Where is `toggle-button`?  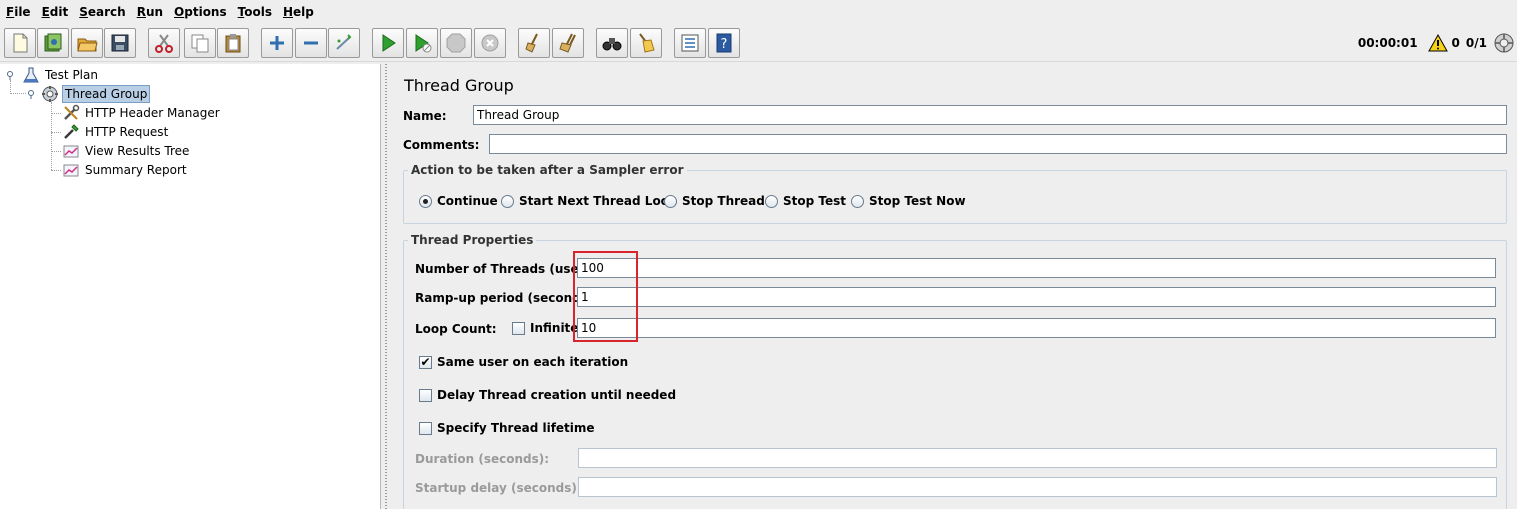 toggle-button is located at coordinates (344, 43).